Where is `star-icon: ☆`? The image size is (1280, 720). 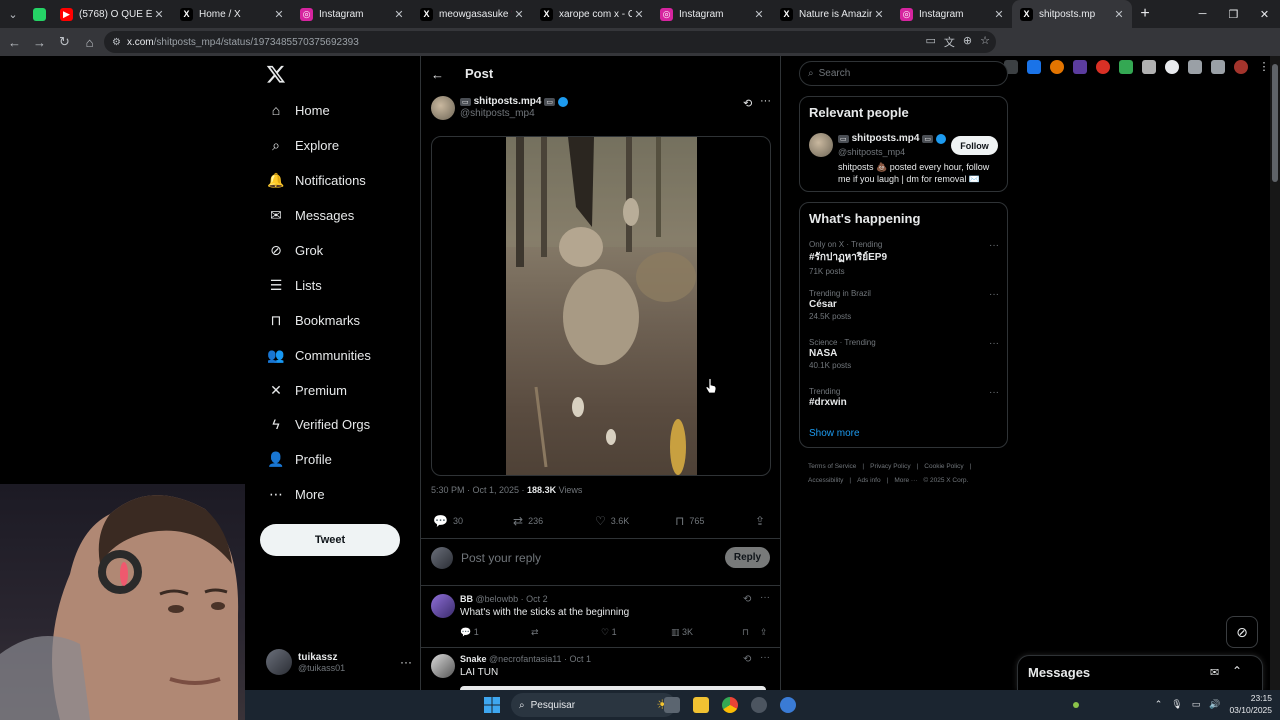 star-icon: ☆ is located at coordinates (985, 42).